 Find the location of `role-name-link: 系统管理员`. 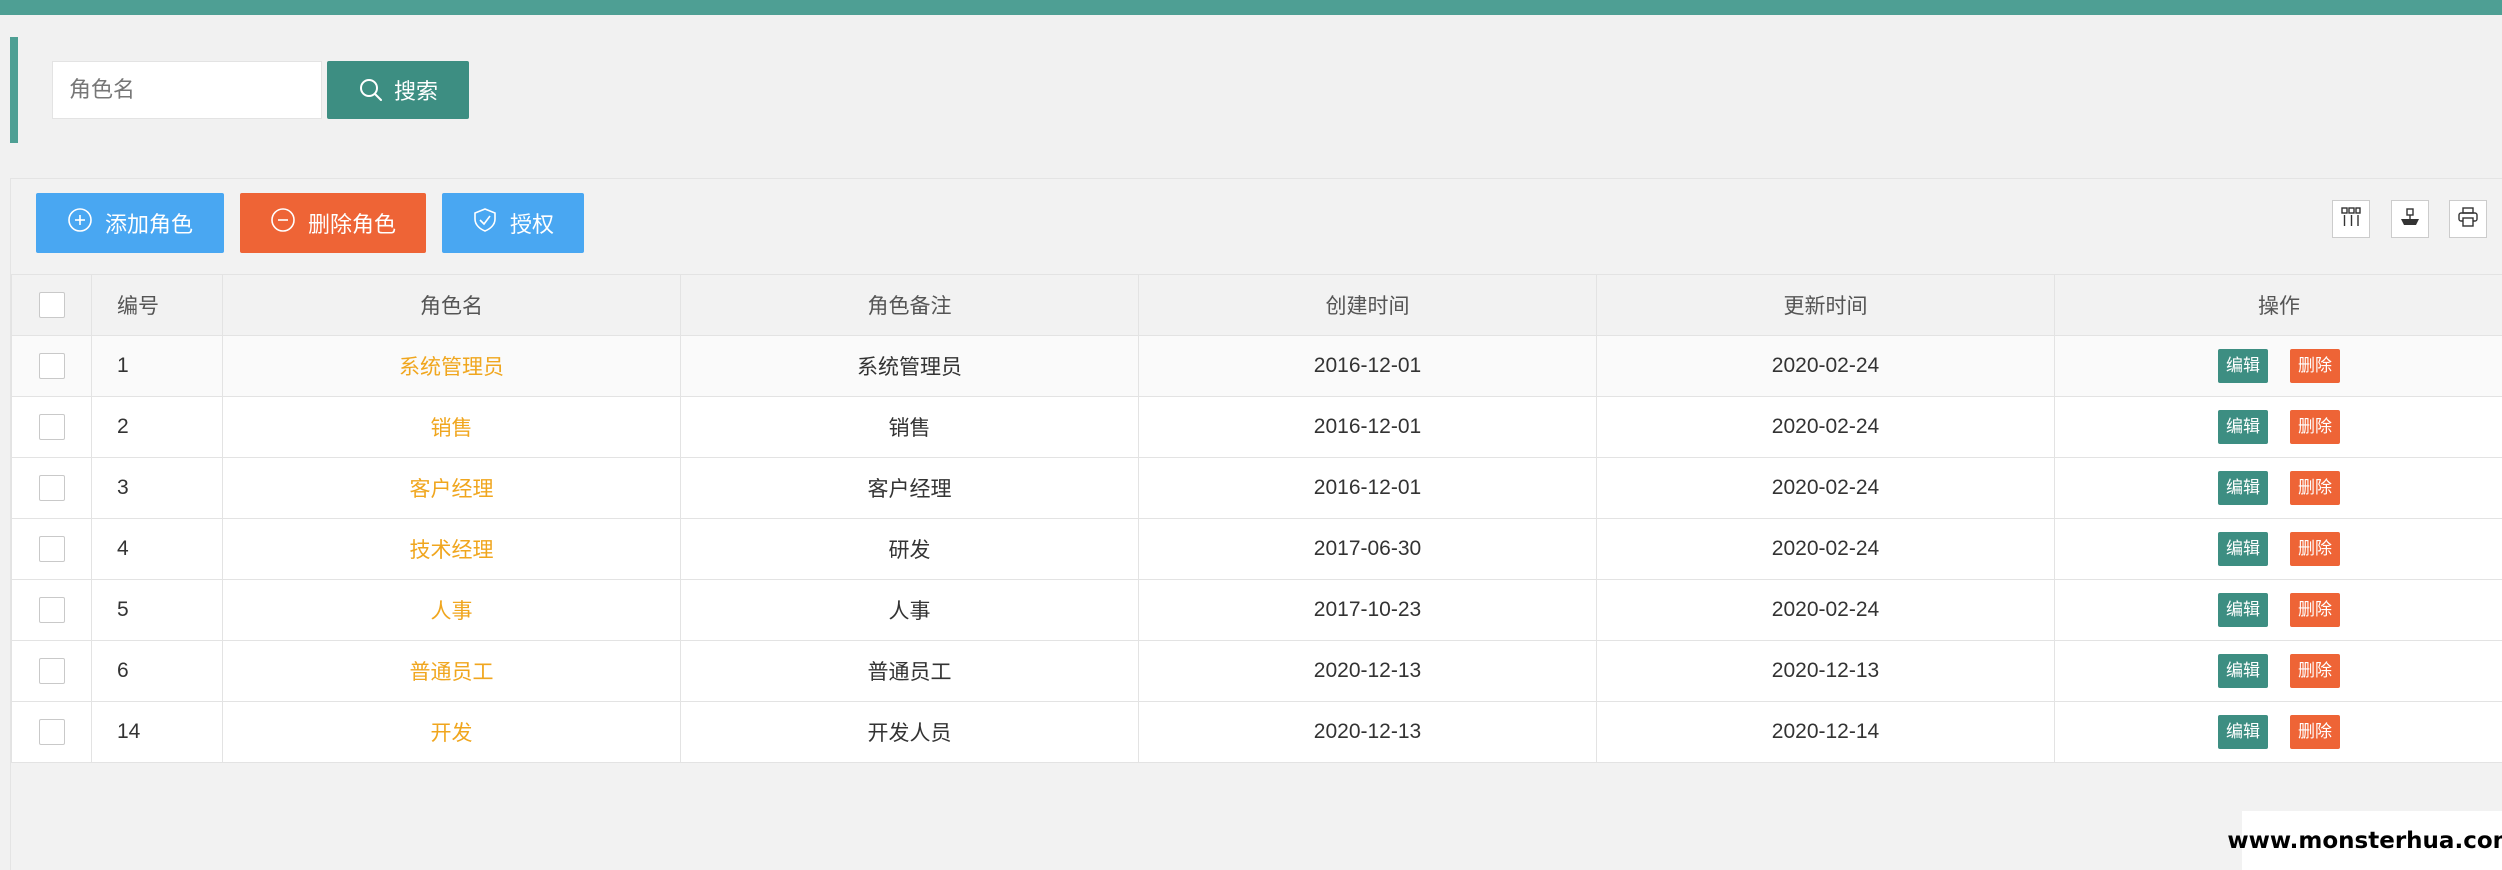

role-name-link: 系统管理员 is located at coordinates (451, 367).